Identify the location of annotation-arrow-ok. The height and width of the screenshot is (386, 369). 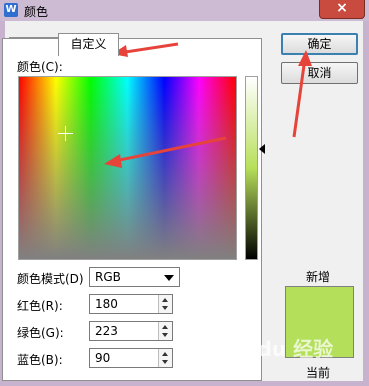
(302, 94).